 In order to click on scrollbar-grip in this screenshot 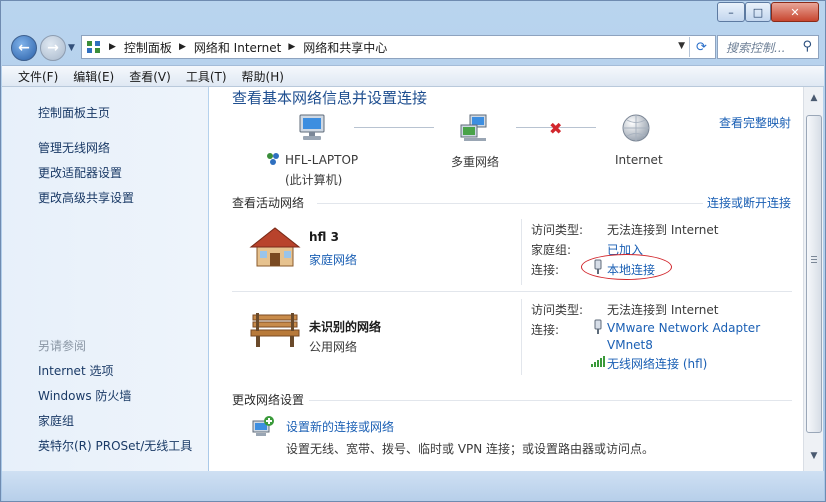, I will do `click(814, 256)`.